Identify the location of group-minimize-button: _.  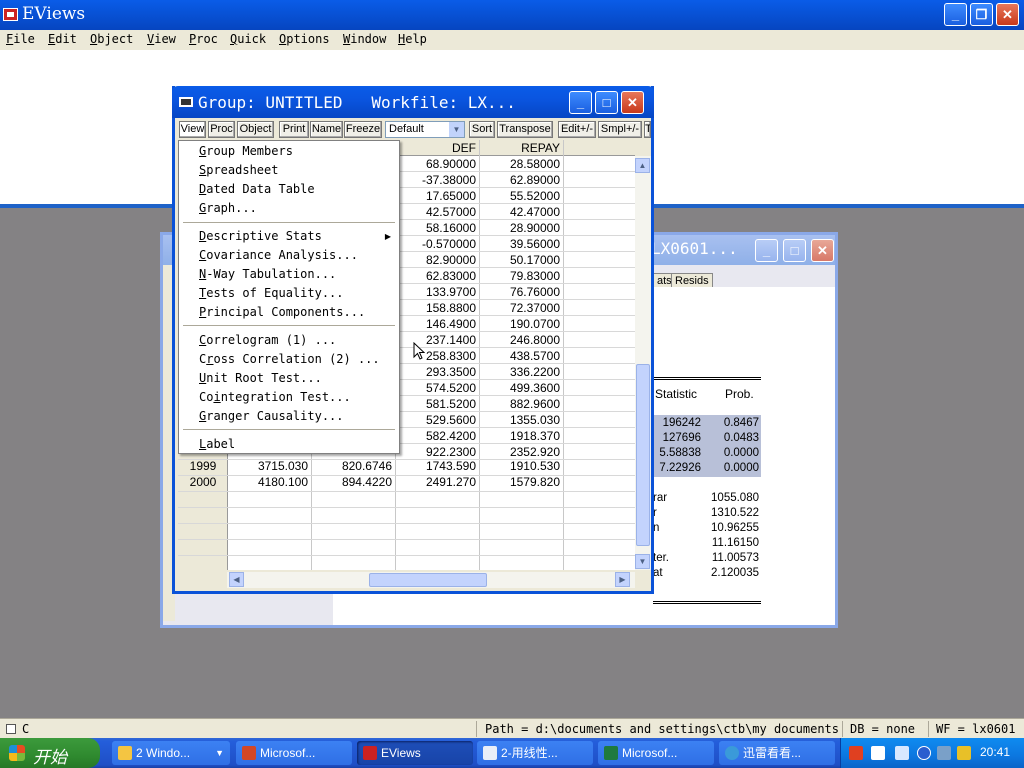
(580, 102).